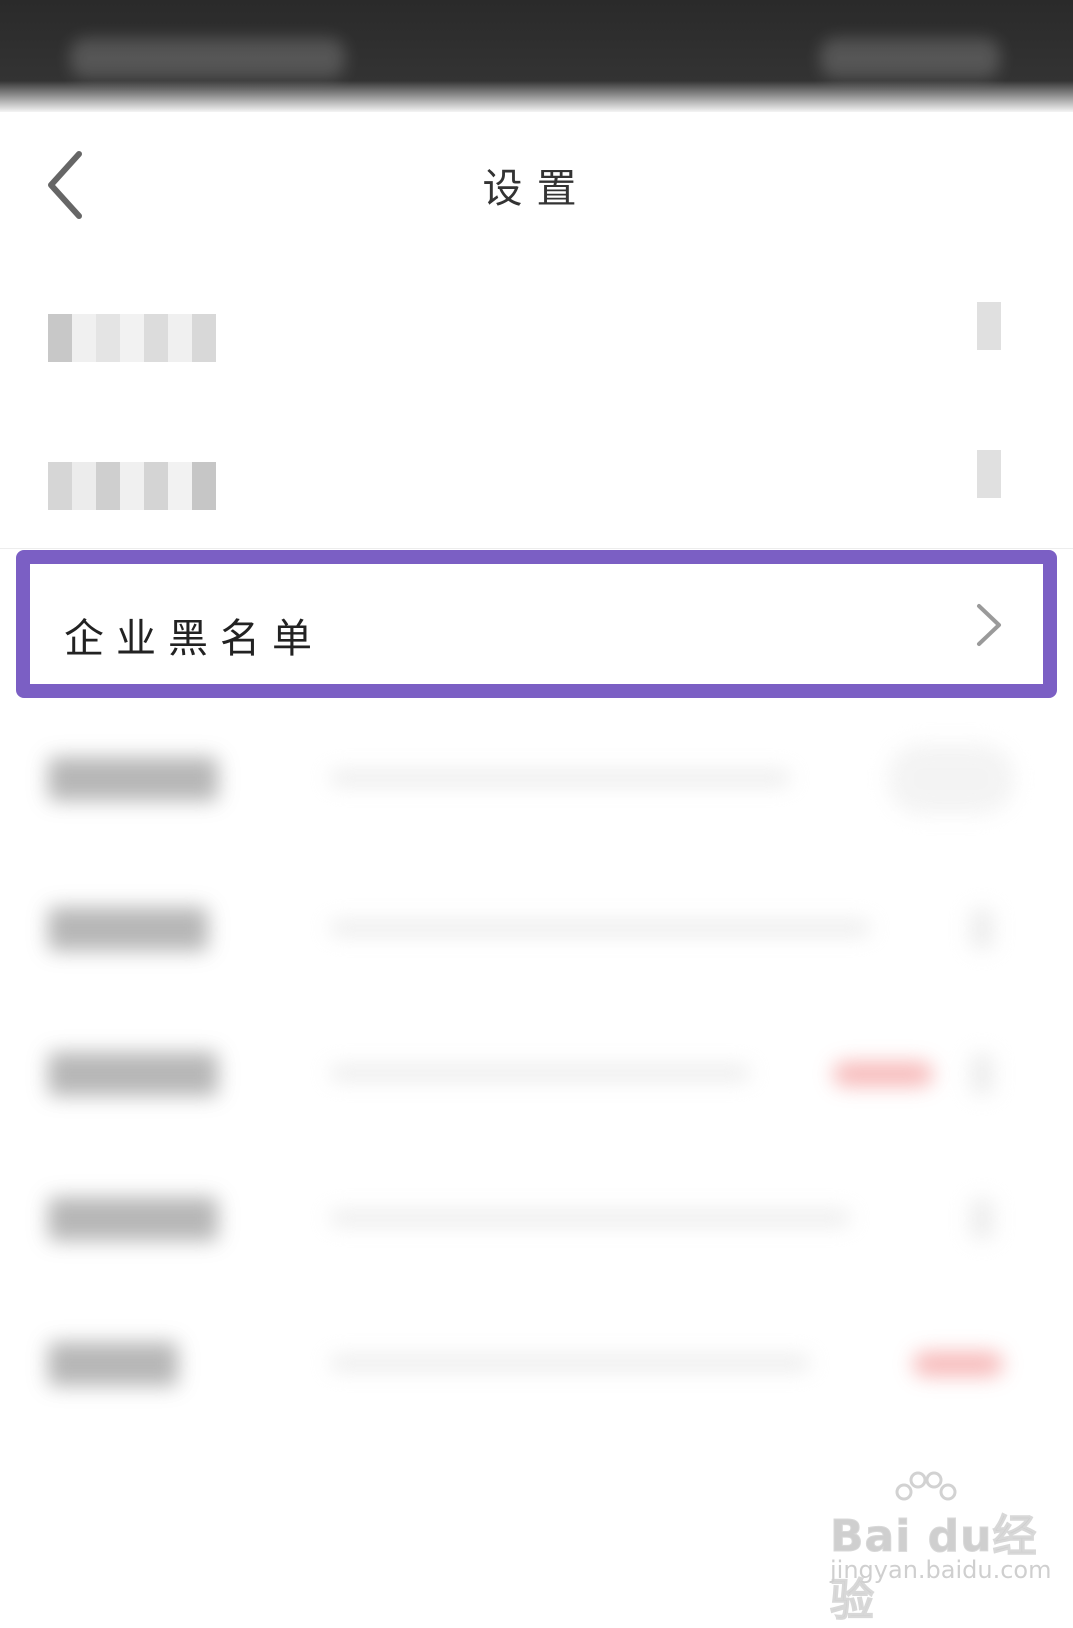  I want to click on enterprise-blacklist-item: 企业黑名单, so click(536, 624).